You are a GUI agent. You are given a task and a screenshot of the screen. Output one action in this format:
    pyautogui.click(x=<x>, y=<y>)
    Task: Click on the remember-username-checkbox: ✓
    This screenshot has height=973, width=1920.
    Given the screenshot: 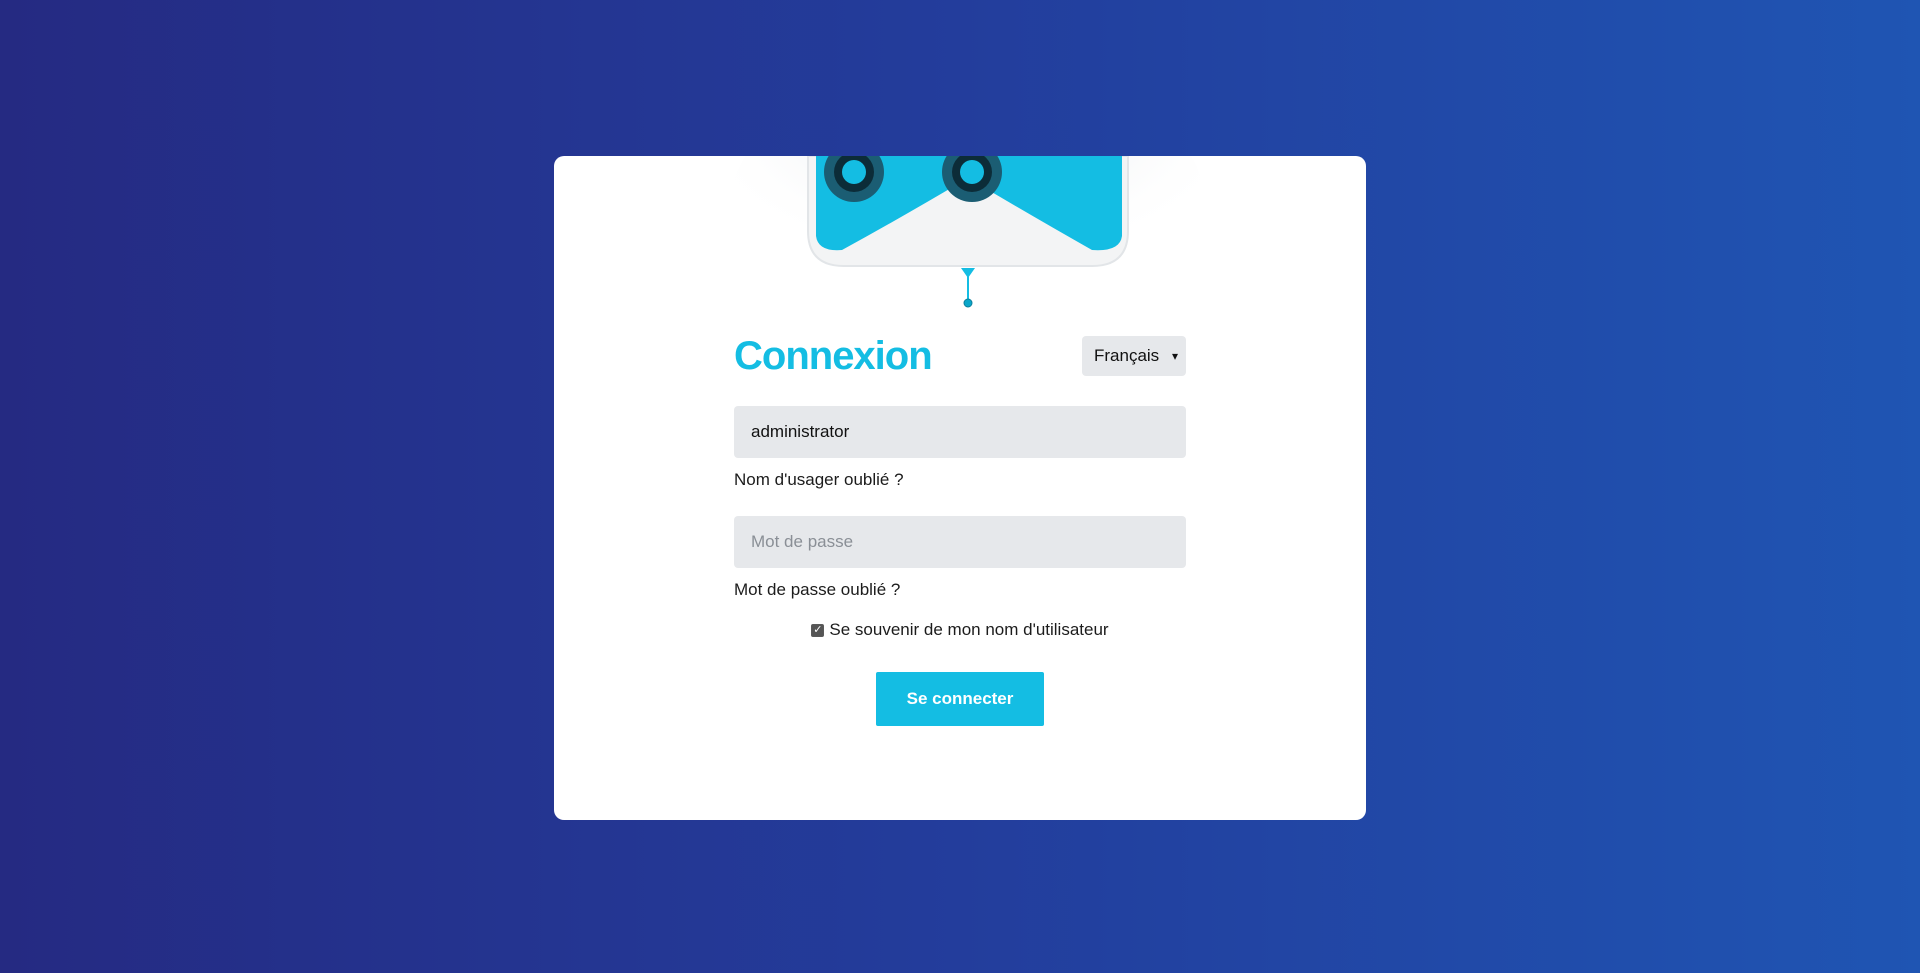 What is the action you would take?
    pyautogui.click(x=818, y=630)
    